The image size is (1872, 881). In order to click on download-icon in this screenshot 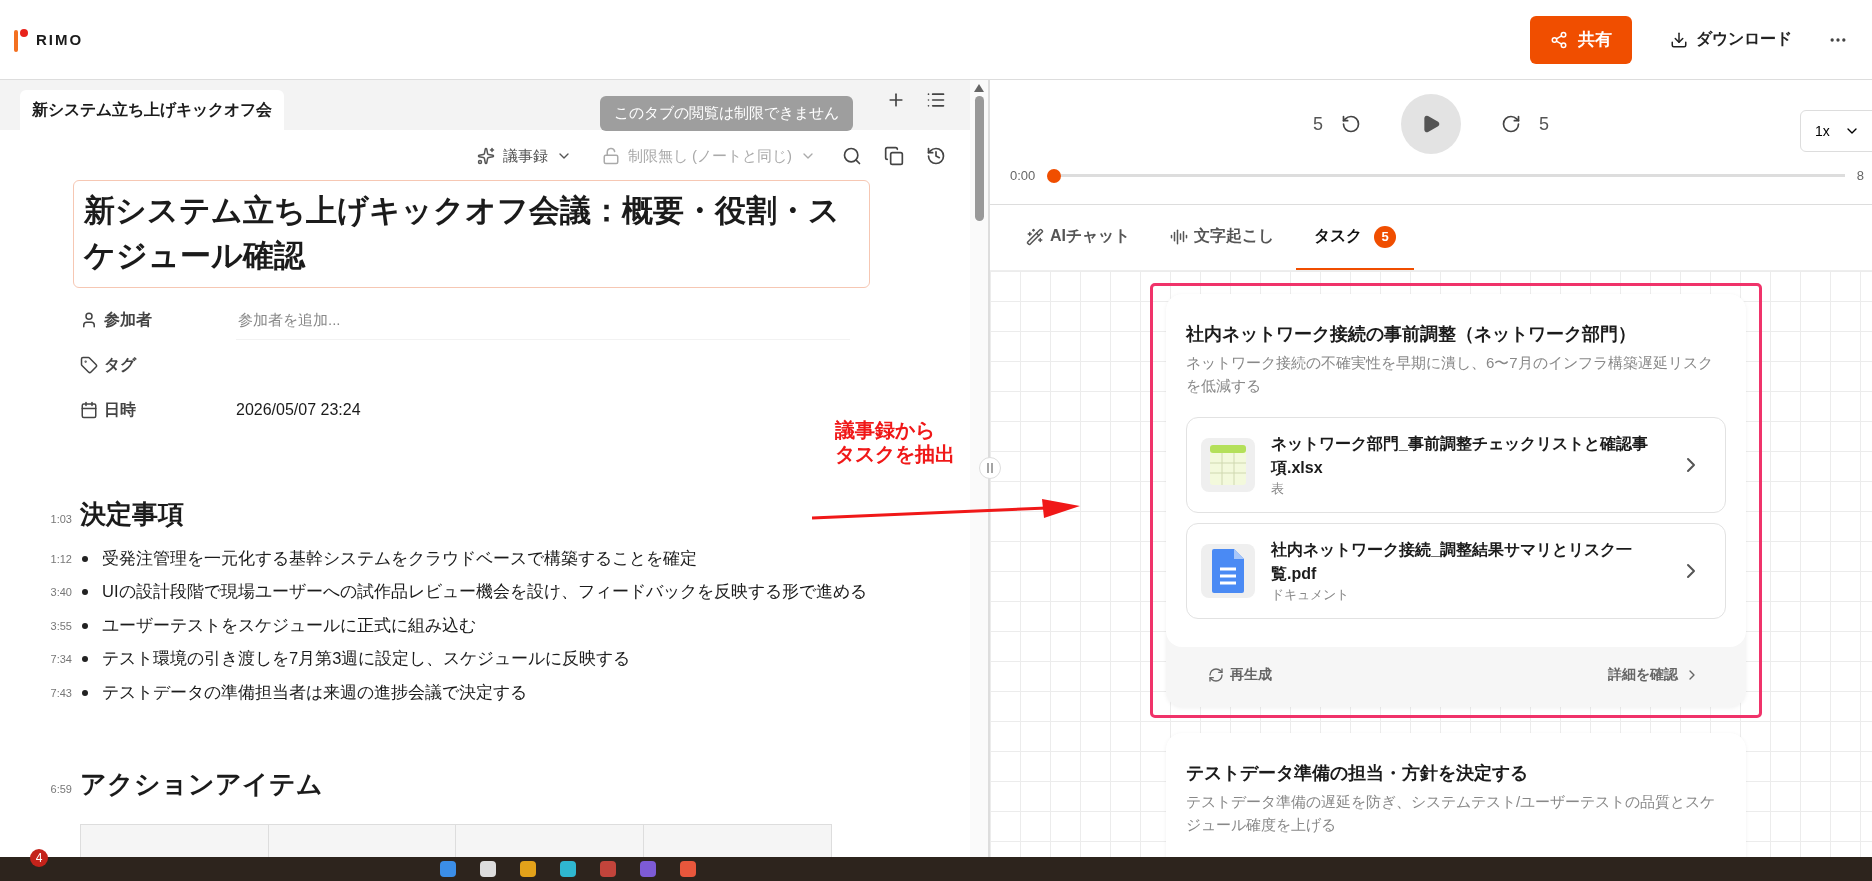, I will do `click(1679, 39)`.